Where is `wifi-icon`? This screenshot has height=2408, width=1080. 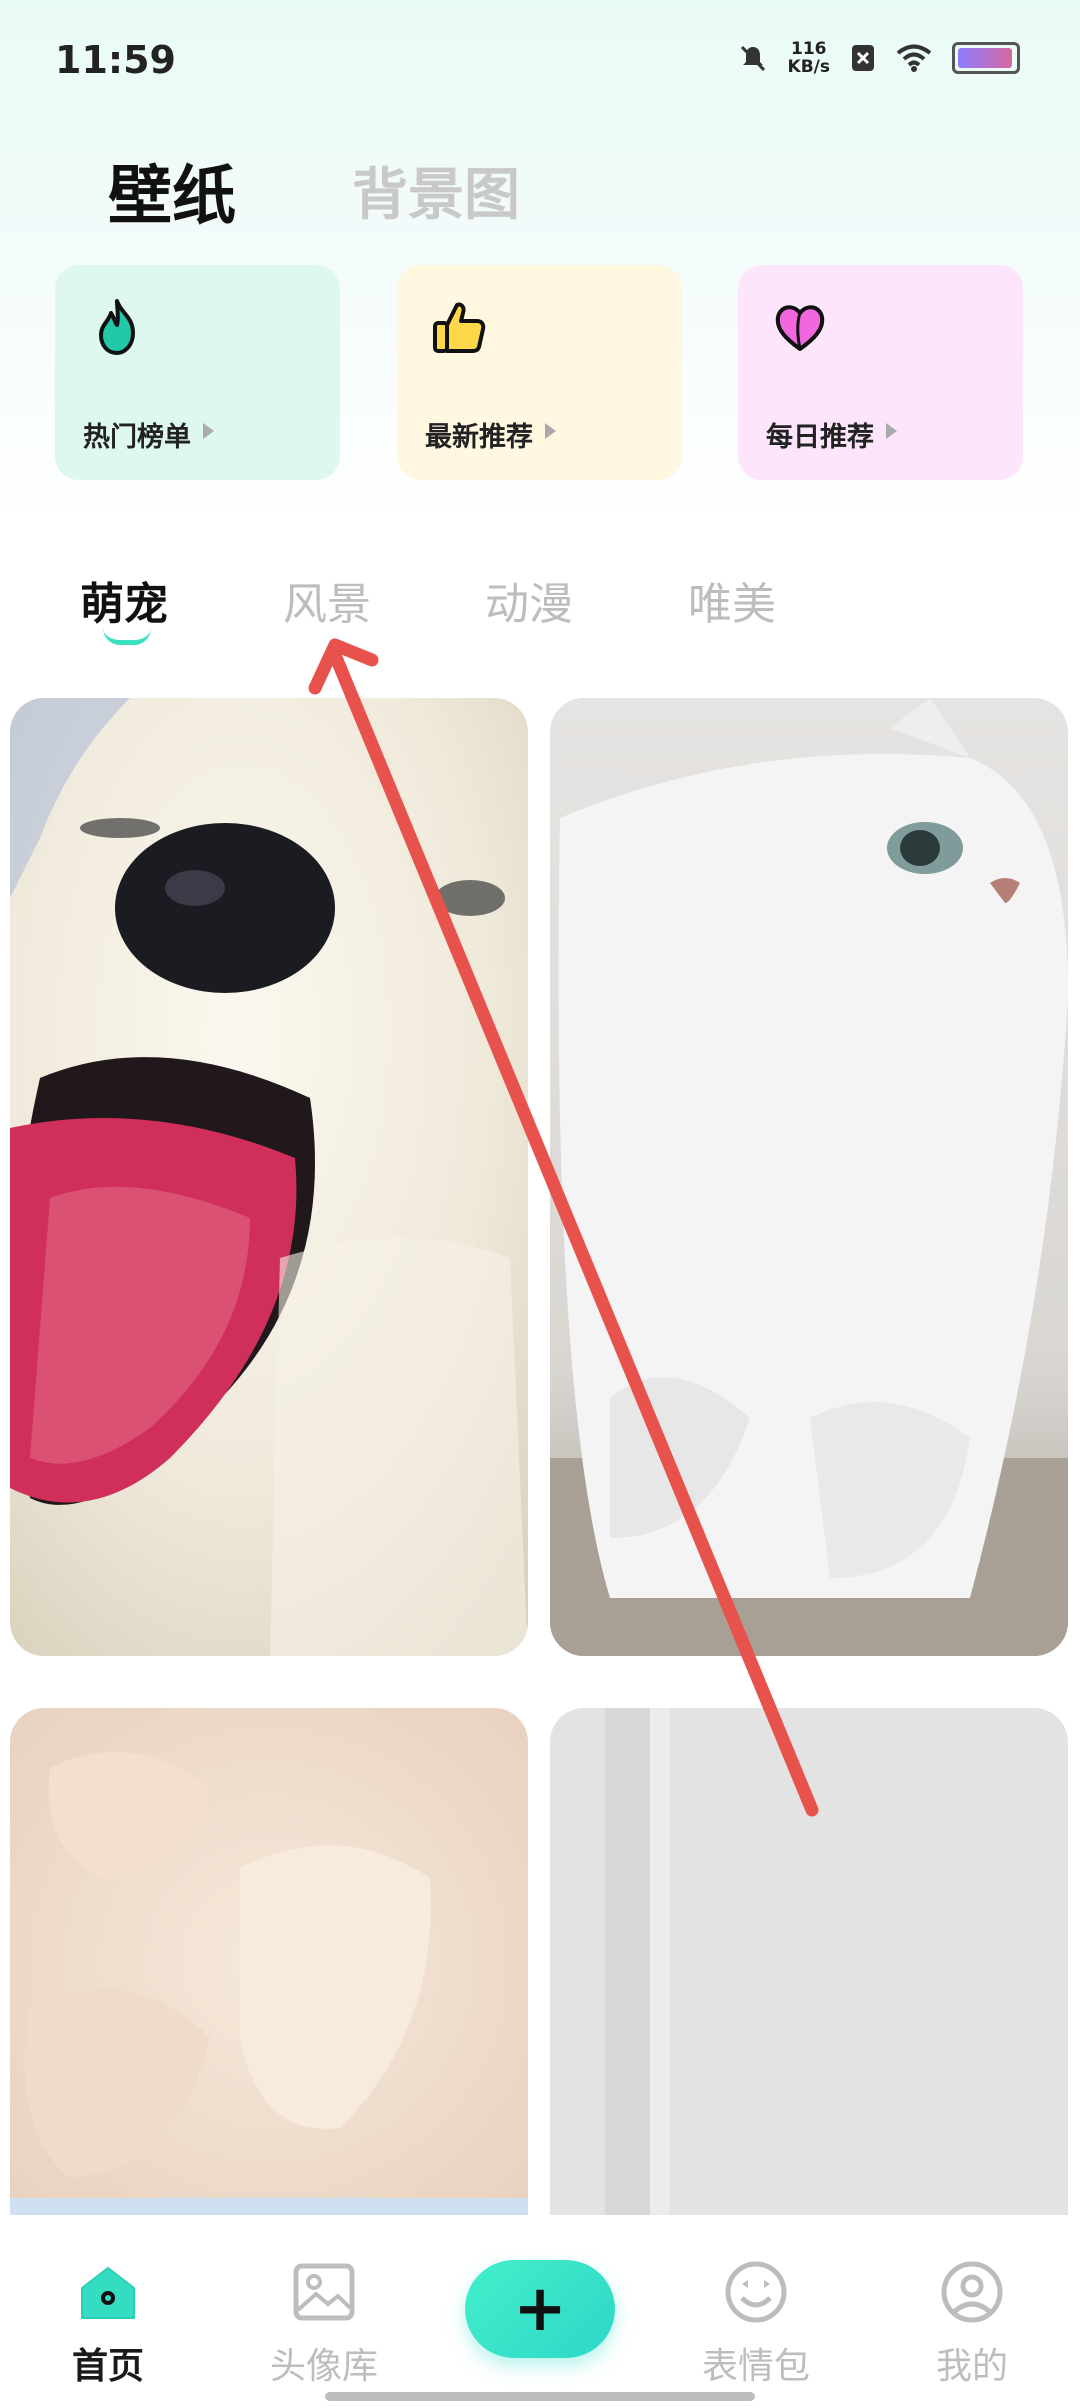
wifi-icon is located at coordinates (914, 58).